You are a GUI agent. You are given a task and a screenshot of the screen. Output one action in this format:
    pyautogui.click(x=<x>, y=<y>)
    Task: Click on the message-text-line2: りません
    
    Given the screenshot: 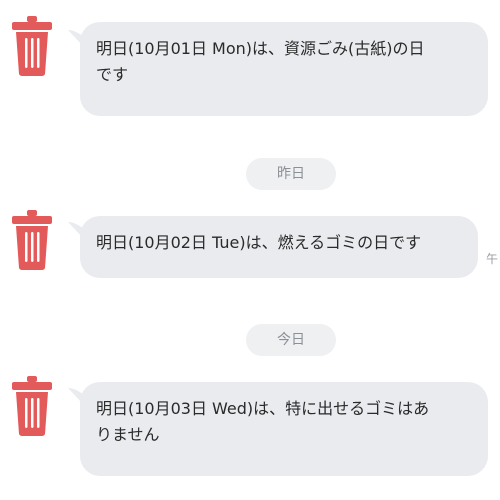 What is the action you would take?
    pyautogui.click(x=128, y=434)
    